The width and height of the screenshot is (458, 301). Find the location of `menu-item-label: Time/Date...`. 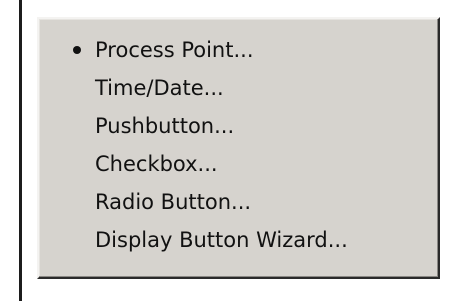

menu-item-label: Time/Date... is located at coordinates (159, 88).